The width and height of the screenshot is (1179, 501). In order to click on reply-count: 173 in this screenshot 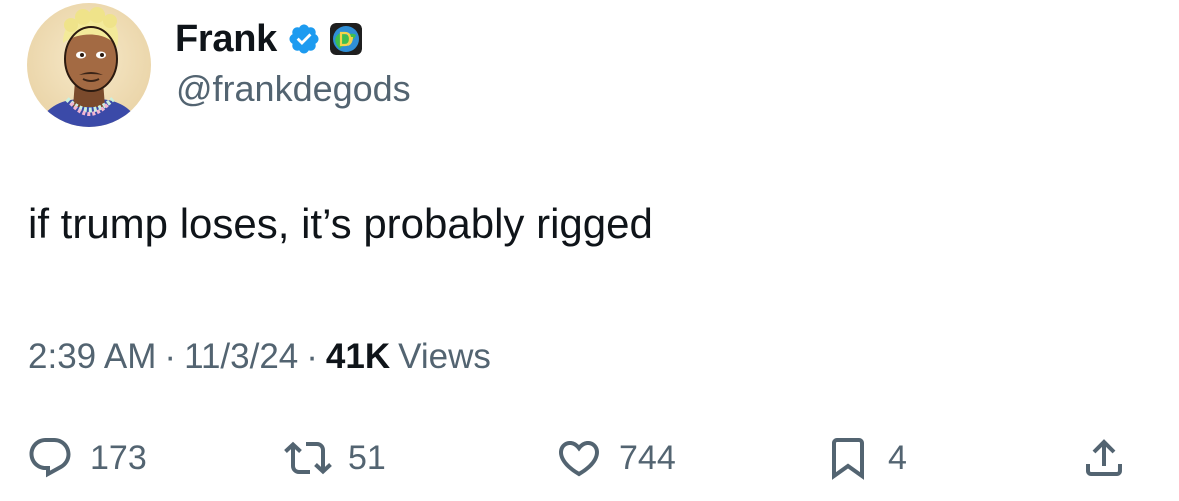, I will do `click(118, 457)`.